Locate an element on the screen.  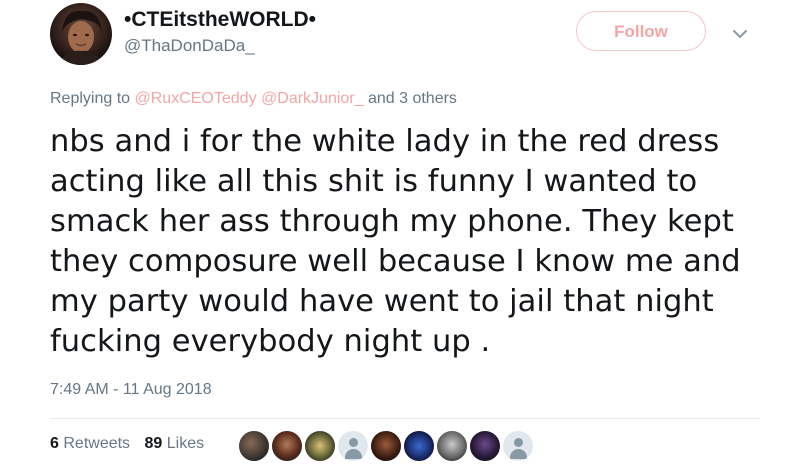
divider is located at coordinates (405, 418).